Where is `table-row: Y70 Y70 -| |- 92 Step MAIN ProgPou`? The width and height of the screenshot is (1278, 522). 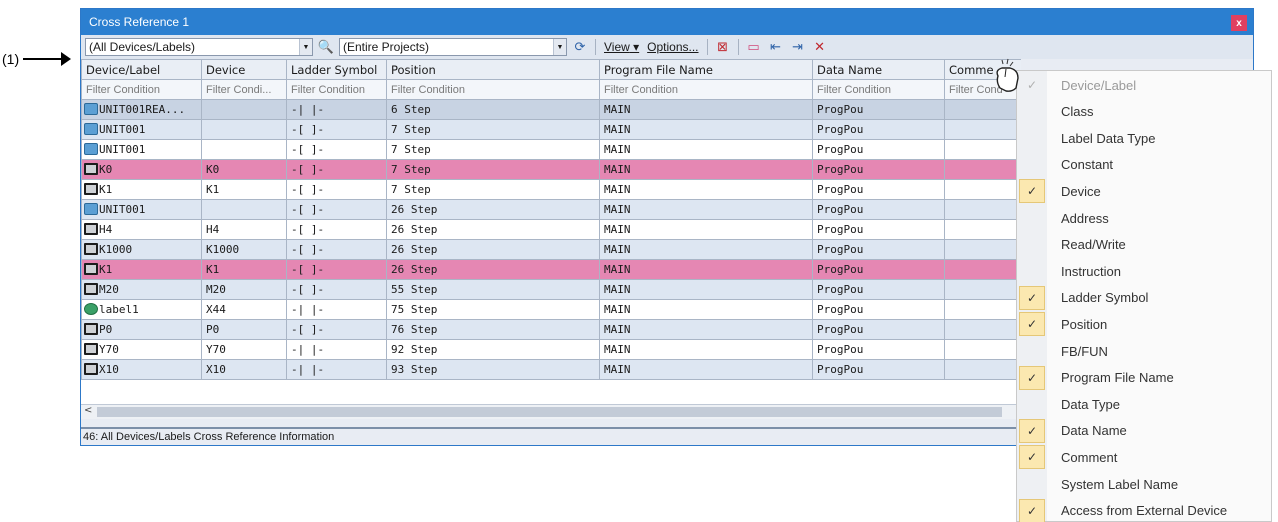 table-row: Y70 Y70 -| |- 92 Step MAIN ProgPou is located at coordinates (551, 349).